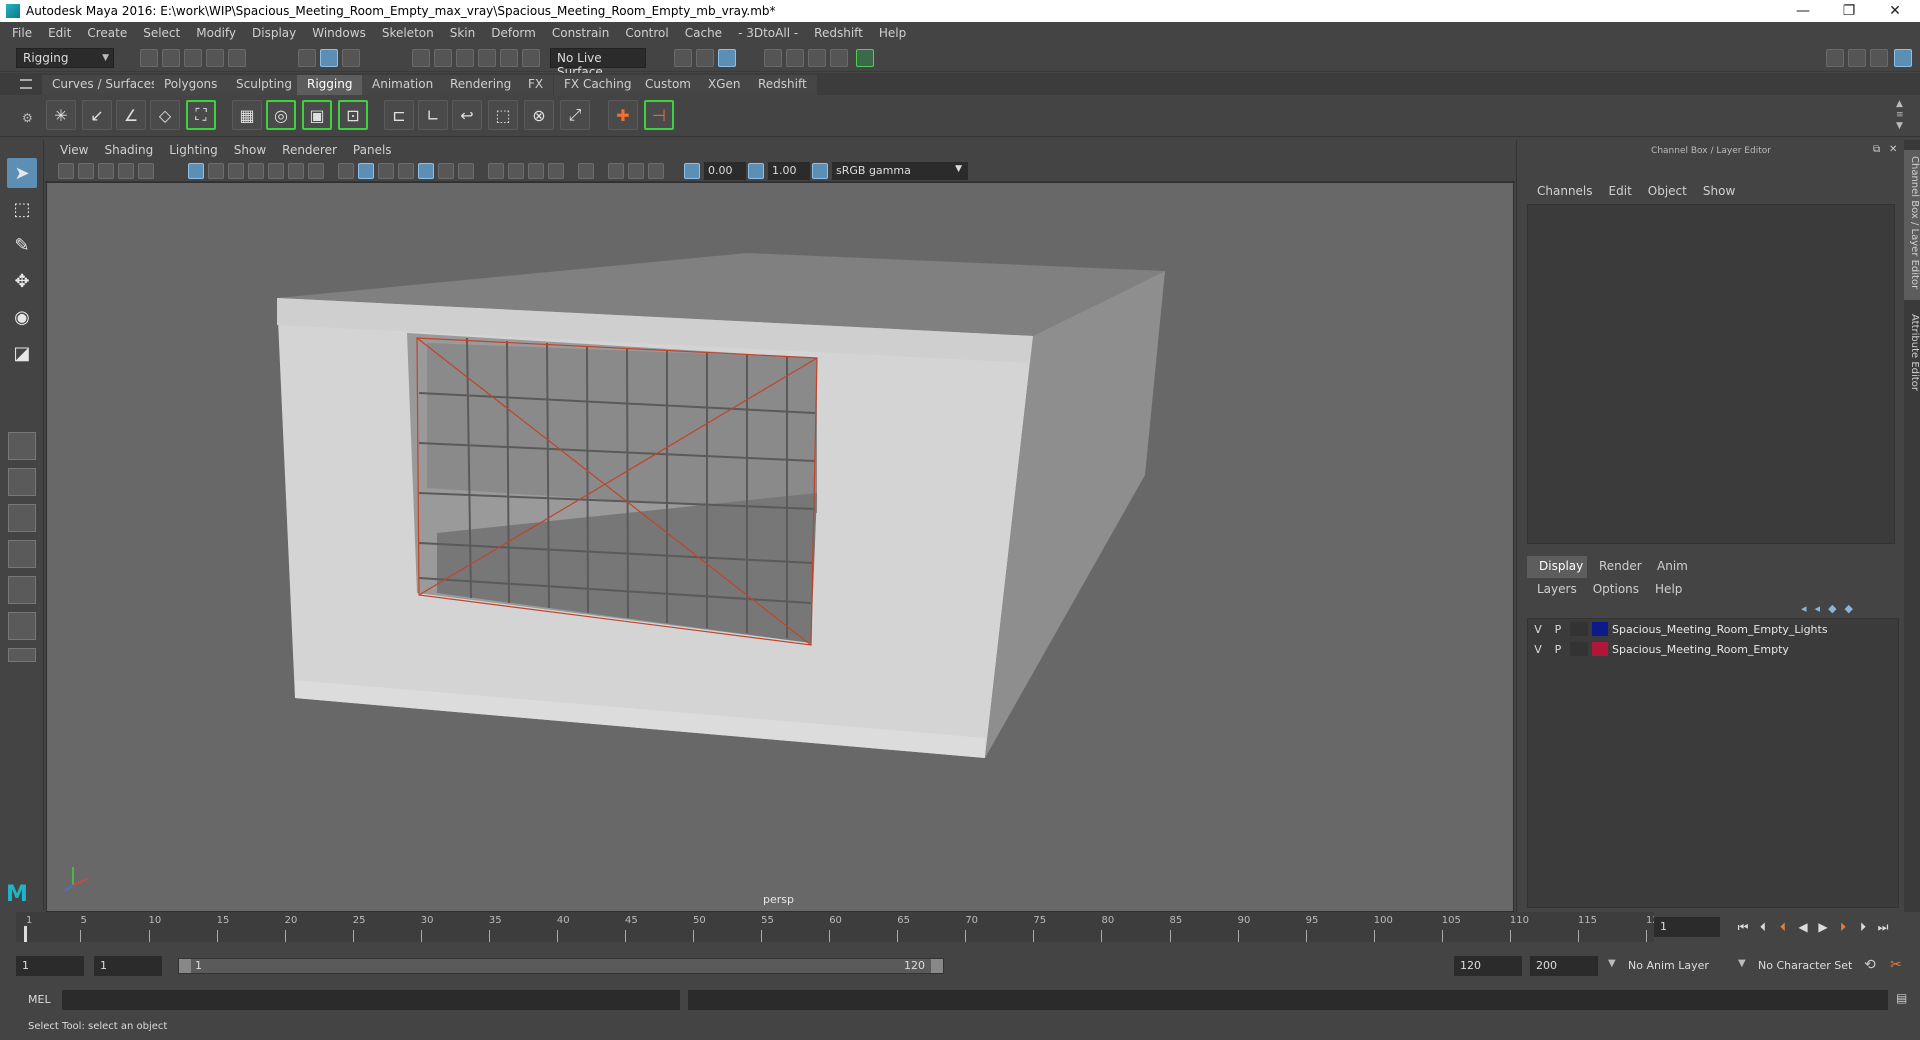  Describe the element at coordinates (598, 85) in the screenshot. I see `tab-fx-caching: FX Caching` at that location.